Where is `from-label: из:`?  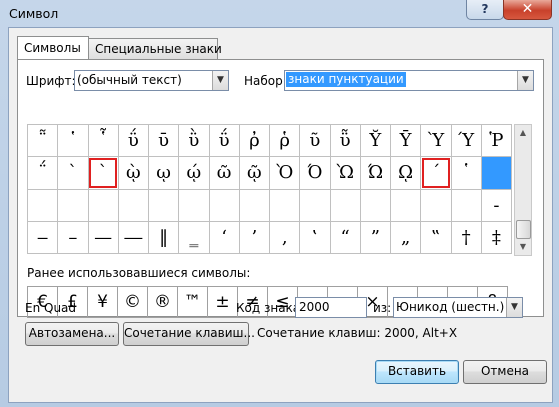 from-label: из: is located at coordinates (382, 308).